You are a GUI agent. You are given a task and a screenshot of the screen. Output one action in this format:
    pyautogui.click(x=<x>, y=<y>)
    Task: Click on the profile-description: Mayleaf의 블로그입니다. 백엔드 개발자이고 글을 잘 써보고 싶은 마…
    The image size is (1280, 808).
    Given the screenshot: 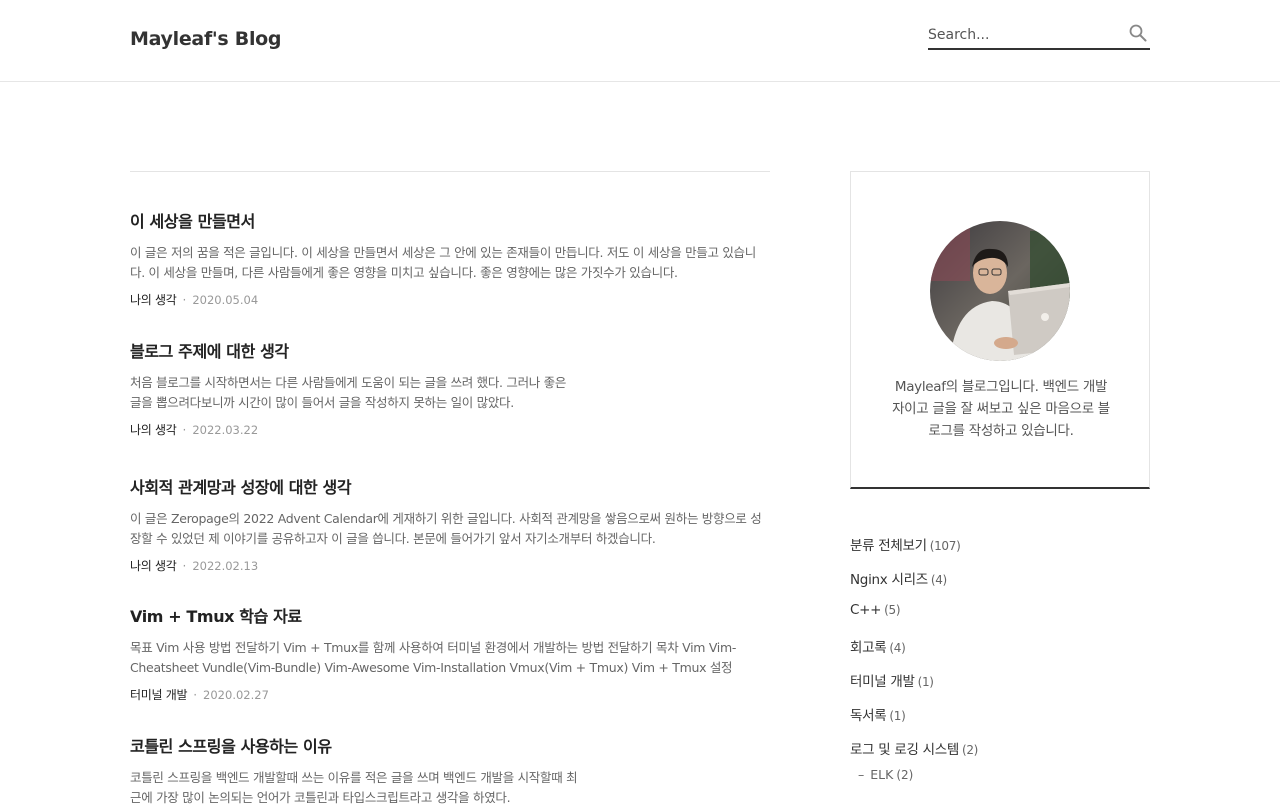 What is the action you would take?
    pyautogui.click(x=1001, y=409)
    